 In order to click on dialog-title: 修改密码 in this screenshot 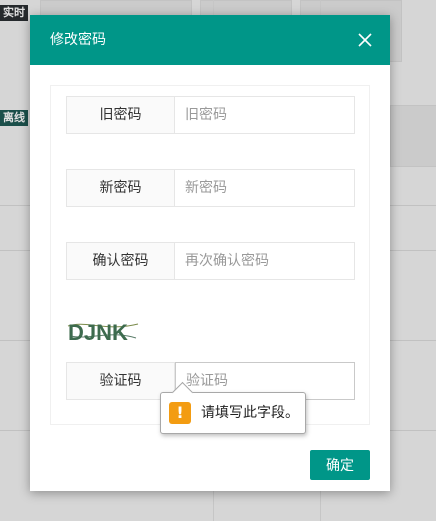, I will do `click(78, 40)`.